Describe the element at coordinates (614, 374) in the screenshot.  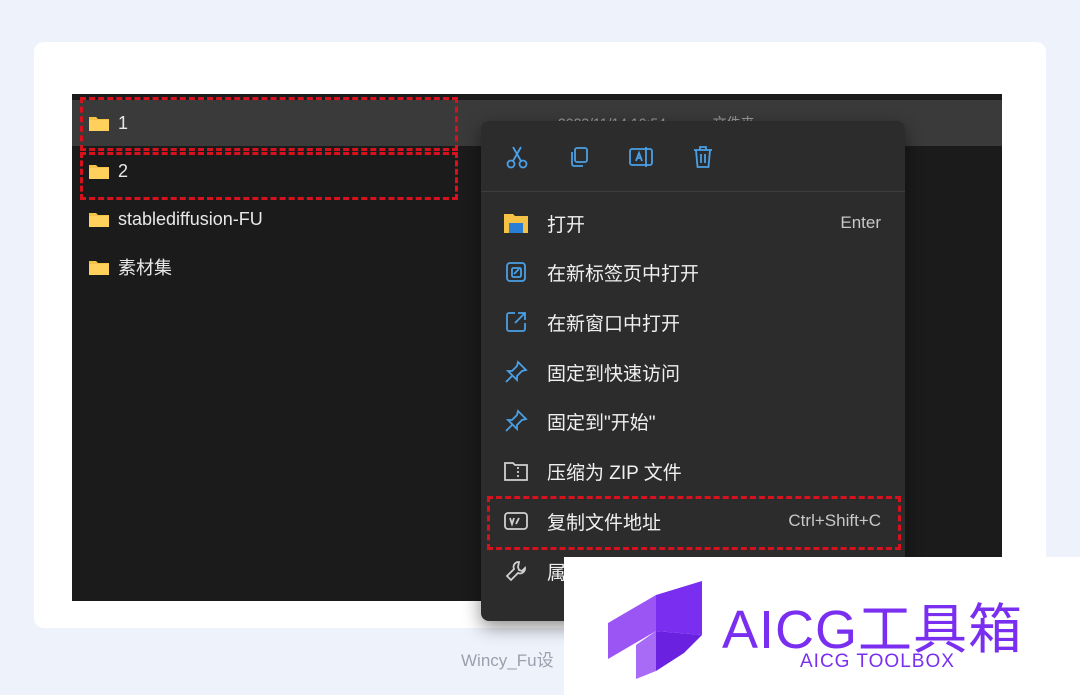
I see `menu-item-label: 固定到快速访问` at that location.